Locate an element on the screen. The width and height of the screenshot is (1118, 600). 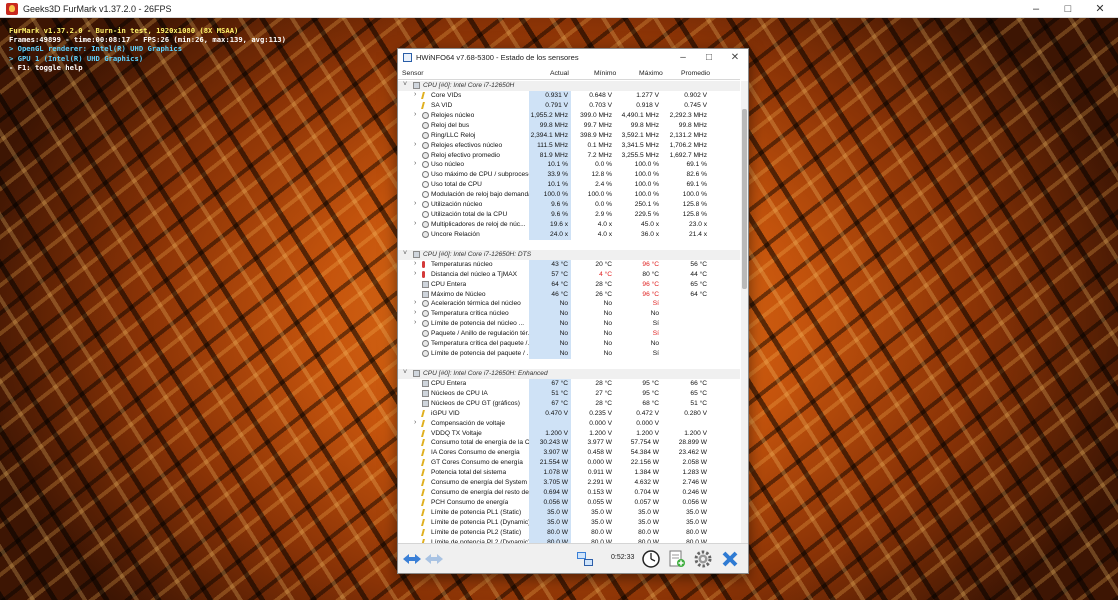
hwinfo-minimize-button: – is located at coordinates (683, 57).